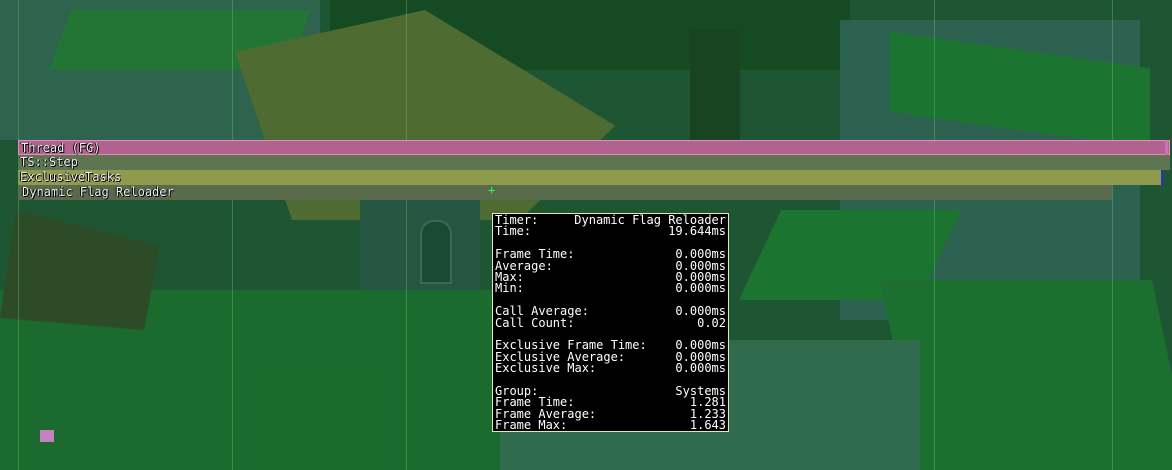  I want to click on bar-label: Dynamic Flag Reloader, so click(98, 192).